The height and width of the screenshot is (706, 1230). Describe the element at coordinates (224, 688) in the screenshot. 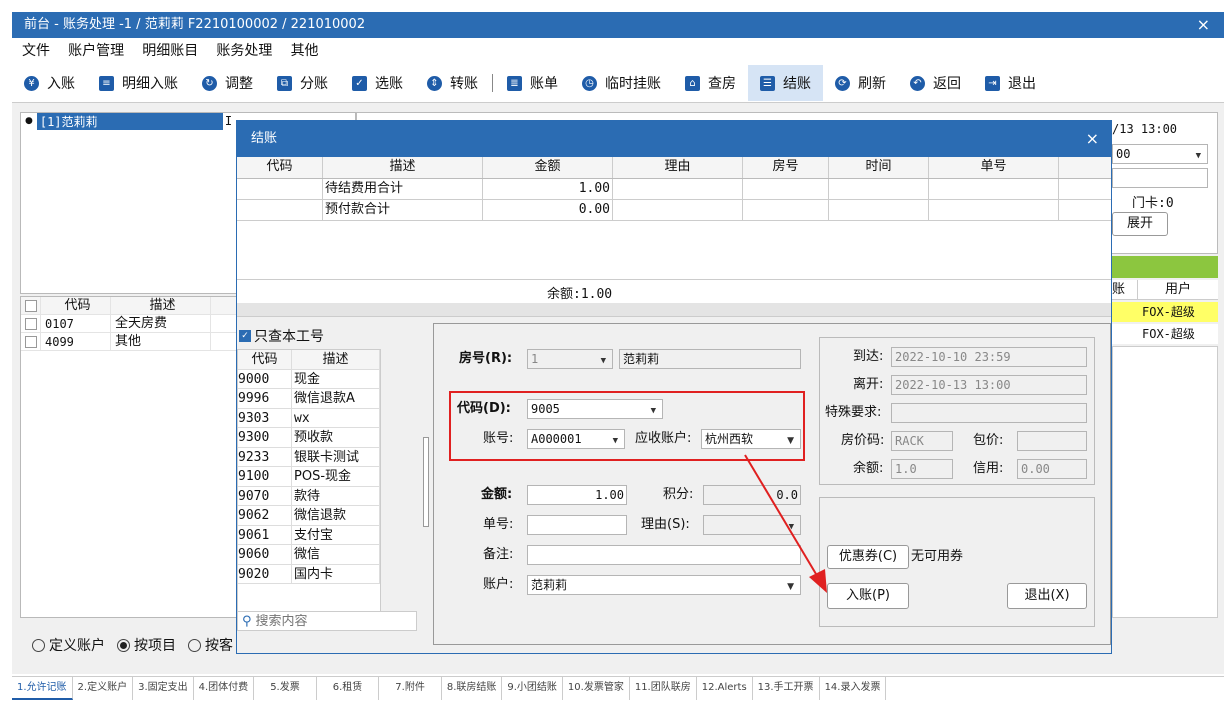

I see `tab-group-pay: 4.团体付费` at that location.